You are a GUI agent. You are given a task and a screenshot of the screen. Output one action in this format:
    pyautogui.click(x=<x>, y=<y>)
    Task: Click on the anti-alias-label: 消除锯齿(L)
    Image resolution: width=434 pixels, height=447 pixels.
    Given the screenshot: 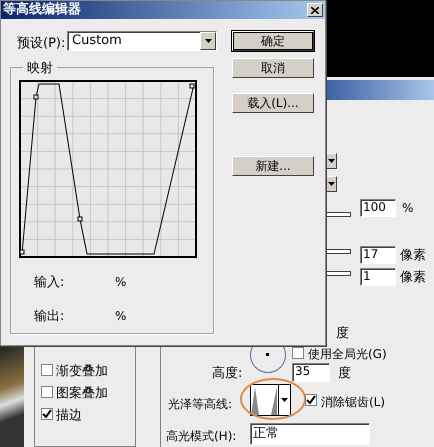 What is the action you would take?
    pyautogui.click(x=353, y=402)
    